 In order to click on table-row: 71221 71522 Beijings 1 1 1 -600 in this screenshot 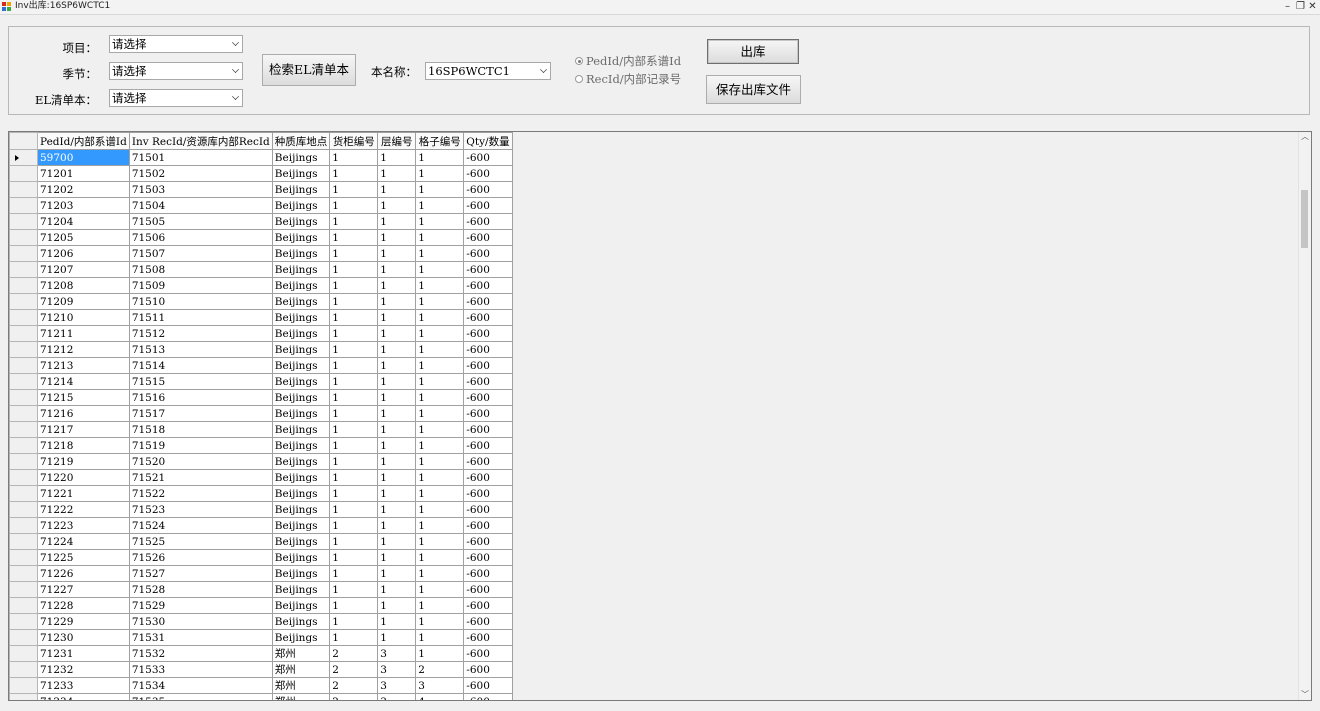, I will do `click(261, 493)`.